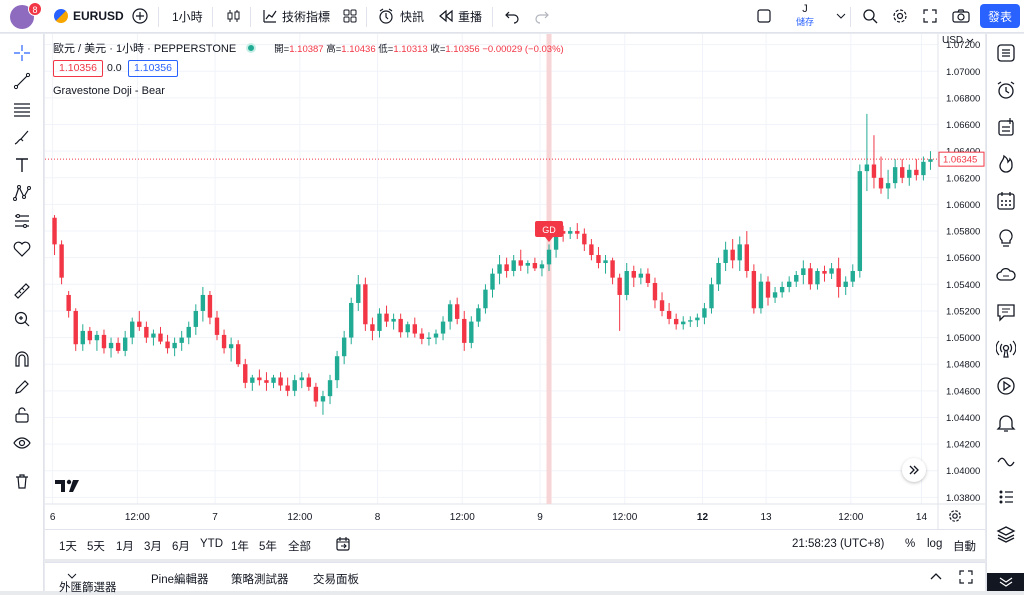 The width and height of the screenshot is (1024, 595). What do you see at coordinates (96, 546) in the screenshot?
I see `range-5d: 5天` at bounding box center [96, 546].